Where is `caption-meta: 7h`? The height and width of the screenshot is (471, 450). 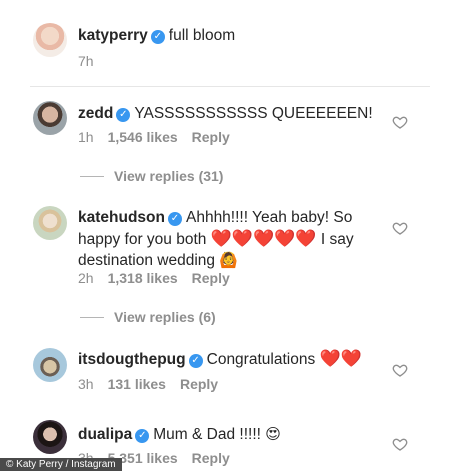
caption-meta: 7h is located at coordinates (93, 61).